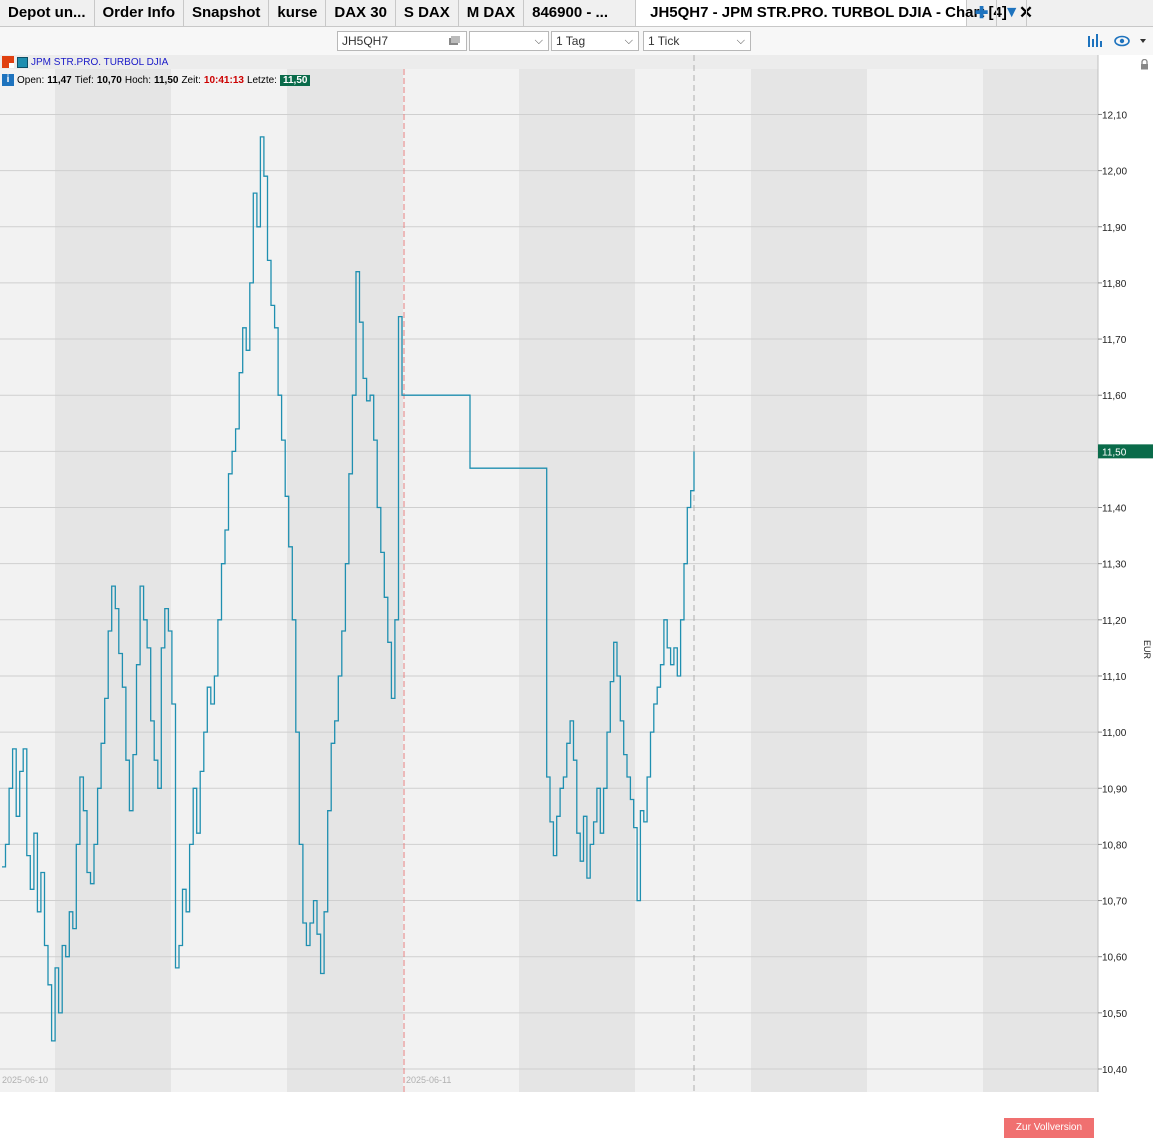 This screenshot has height=1138, width=1153. I want to click on tab-snapshot: Snapshot, so click(227, 13).